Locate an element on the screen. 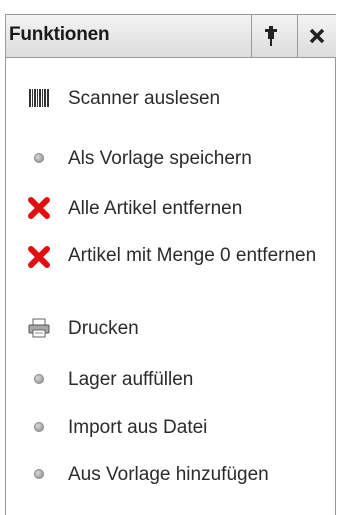  menu-item-label: Drucken is located at coordinates (103, 328).